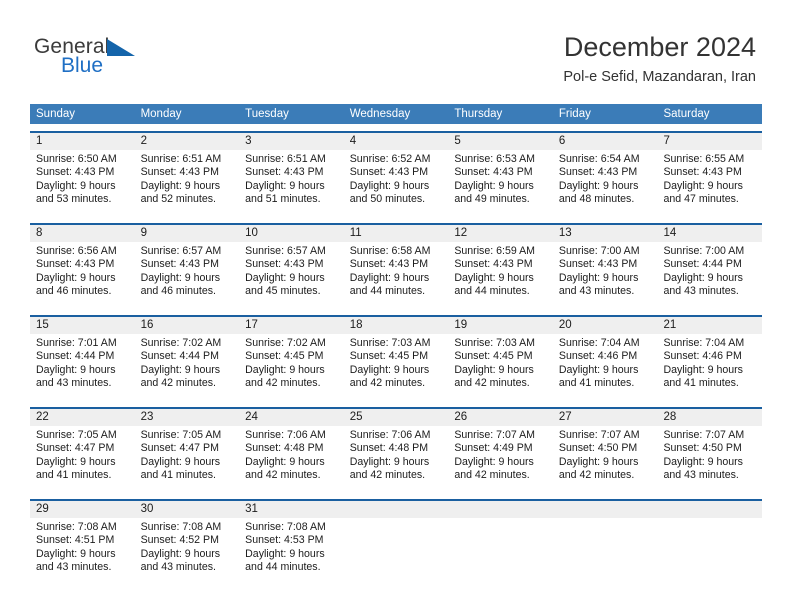  I want to click on sunrise-text: Sunrise: 7:08 AM, so click(181, 527).